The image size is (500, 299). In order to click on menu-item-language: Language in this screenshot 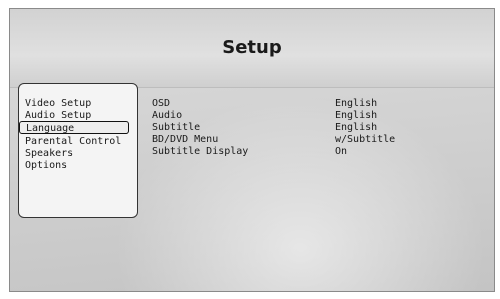, I will do `click(74, 127)`.